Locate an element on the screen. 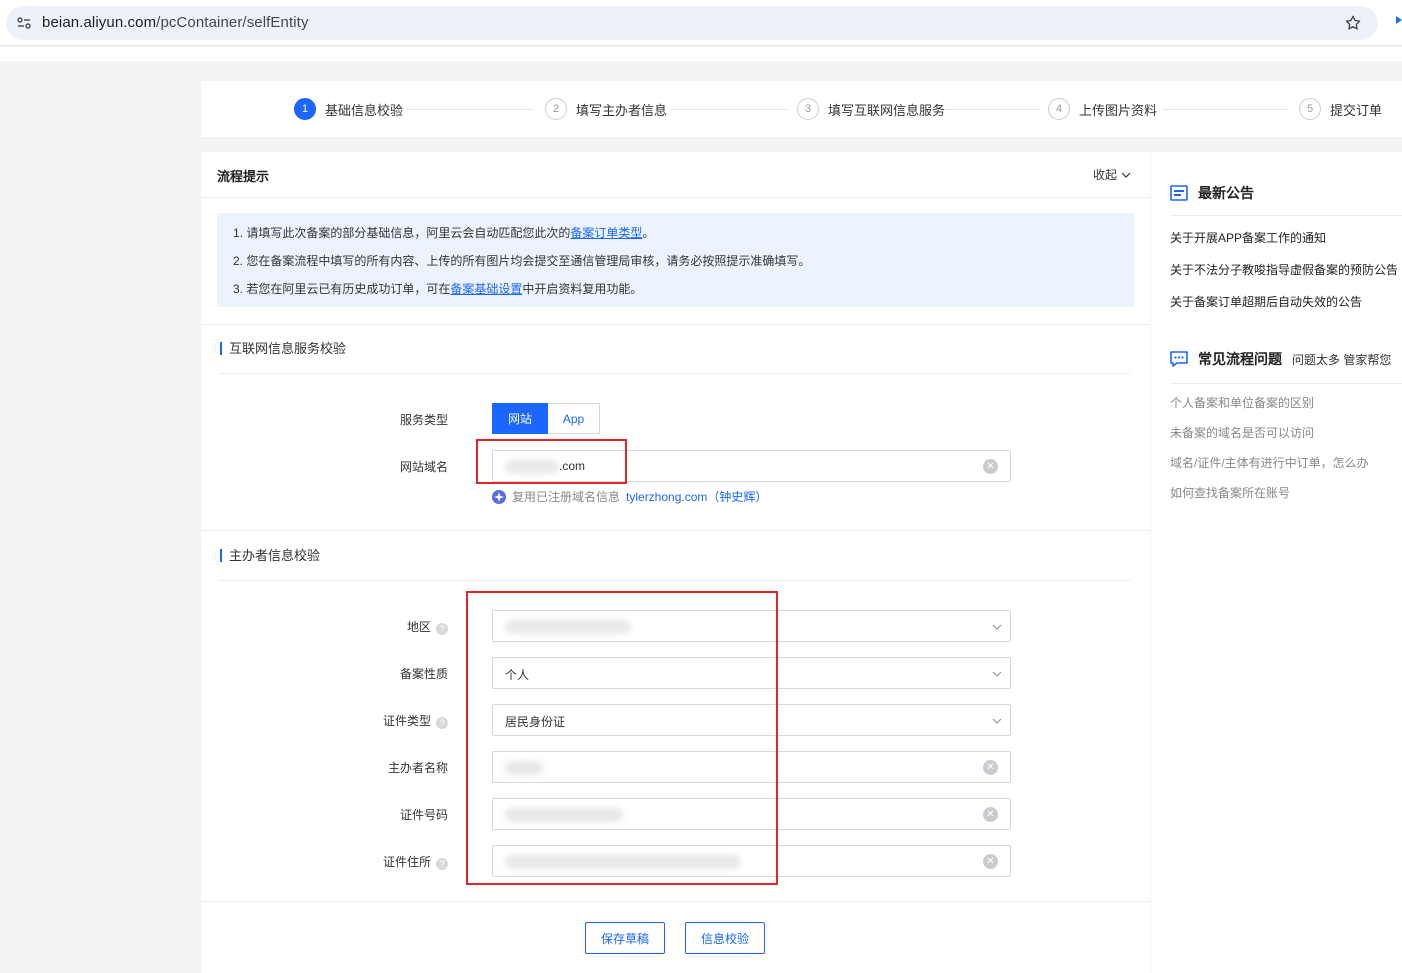  step-sponsor-info: 2 填写主办者信息 is located at coordinates (606, 109).